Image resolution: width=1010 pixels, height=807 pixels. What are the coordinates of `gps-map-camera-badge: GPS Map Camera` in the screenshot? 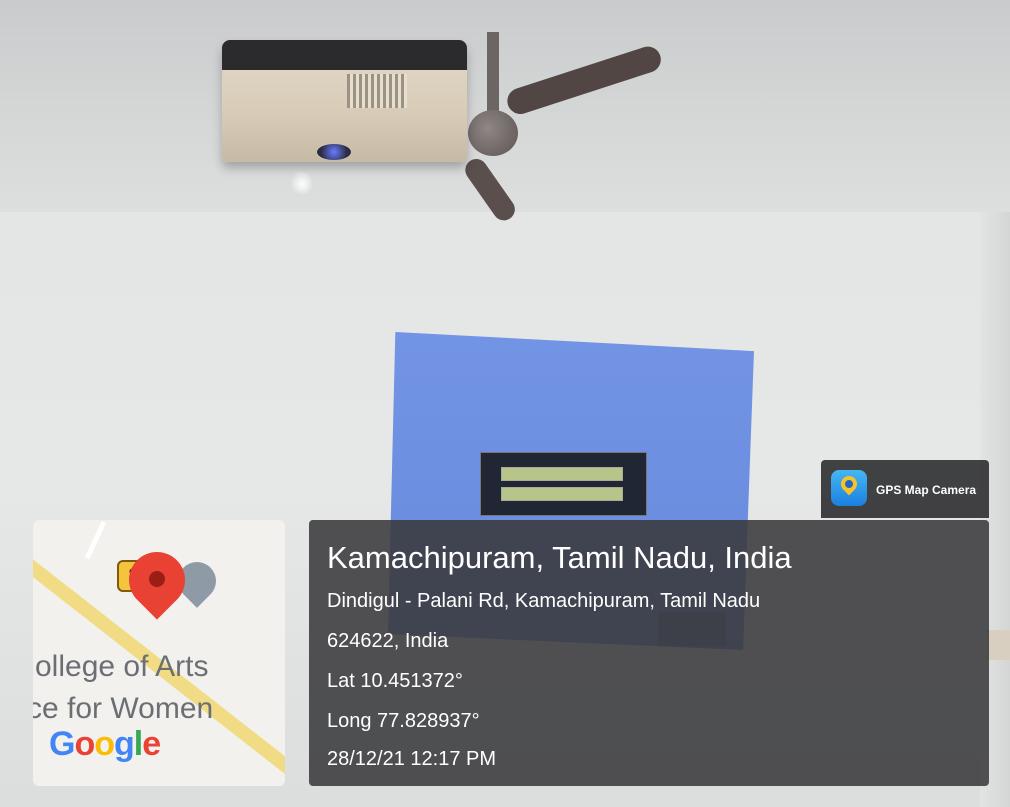 It's located at (905, 489).